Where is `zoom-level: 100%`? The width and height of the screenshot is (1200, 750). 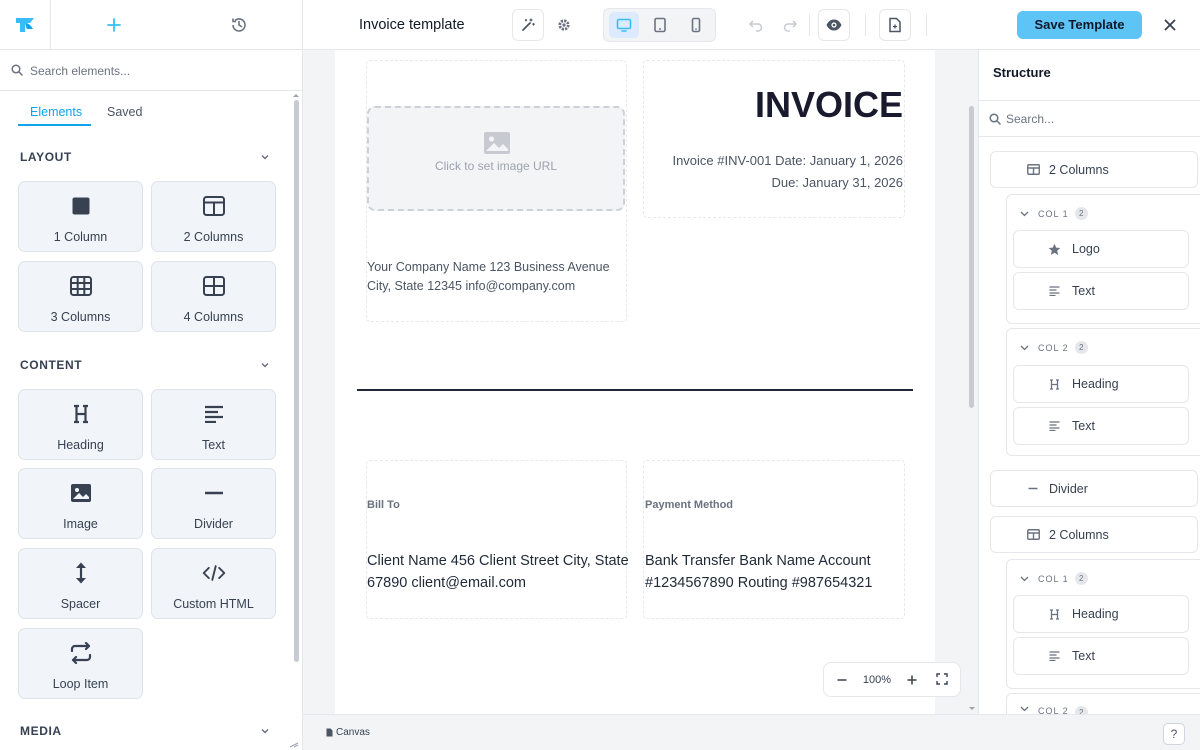
zoom-level: 100% is located at coordinates (877, 680).